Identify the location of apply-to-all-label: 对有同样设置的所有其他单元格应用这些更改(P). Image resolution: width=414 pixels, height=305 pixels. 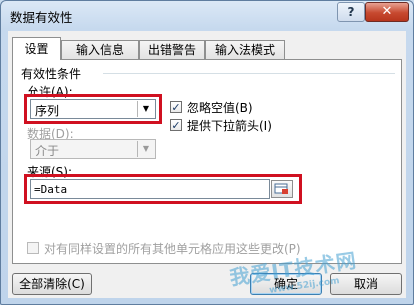
(172, 249).